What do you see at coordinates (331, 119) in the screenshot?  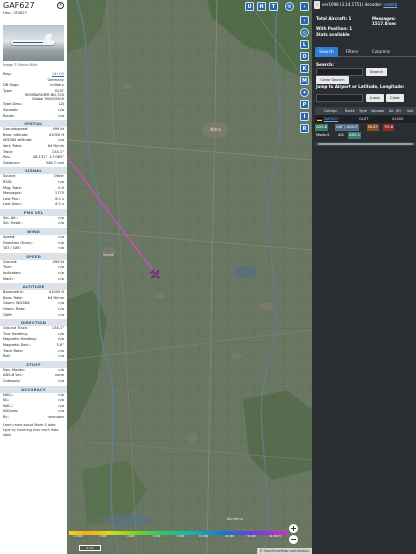 I see `row-callsign: GAF627` at bounding box center [331, 119].